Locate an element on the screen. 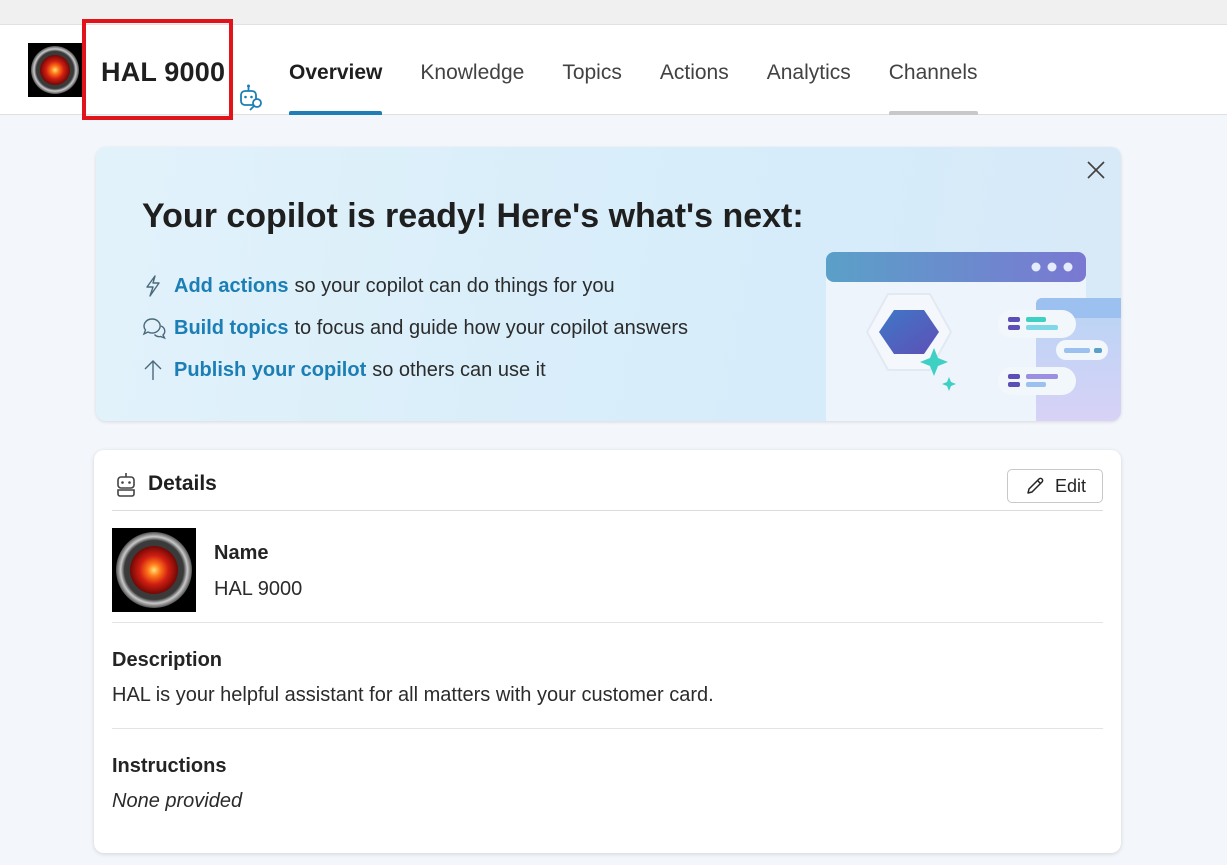 The width and height of the screenshot is (1227, 865). name-value: HAL 9000 is located at coordinates (258, 589).